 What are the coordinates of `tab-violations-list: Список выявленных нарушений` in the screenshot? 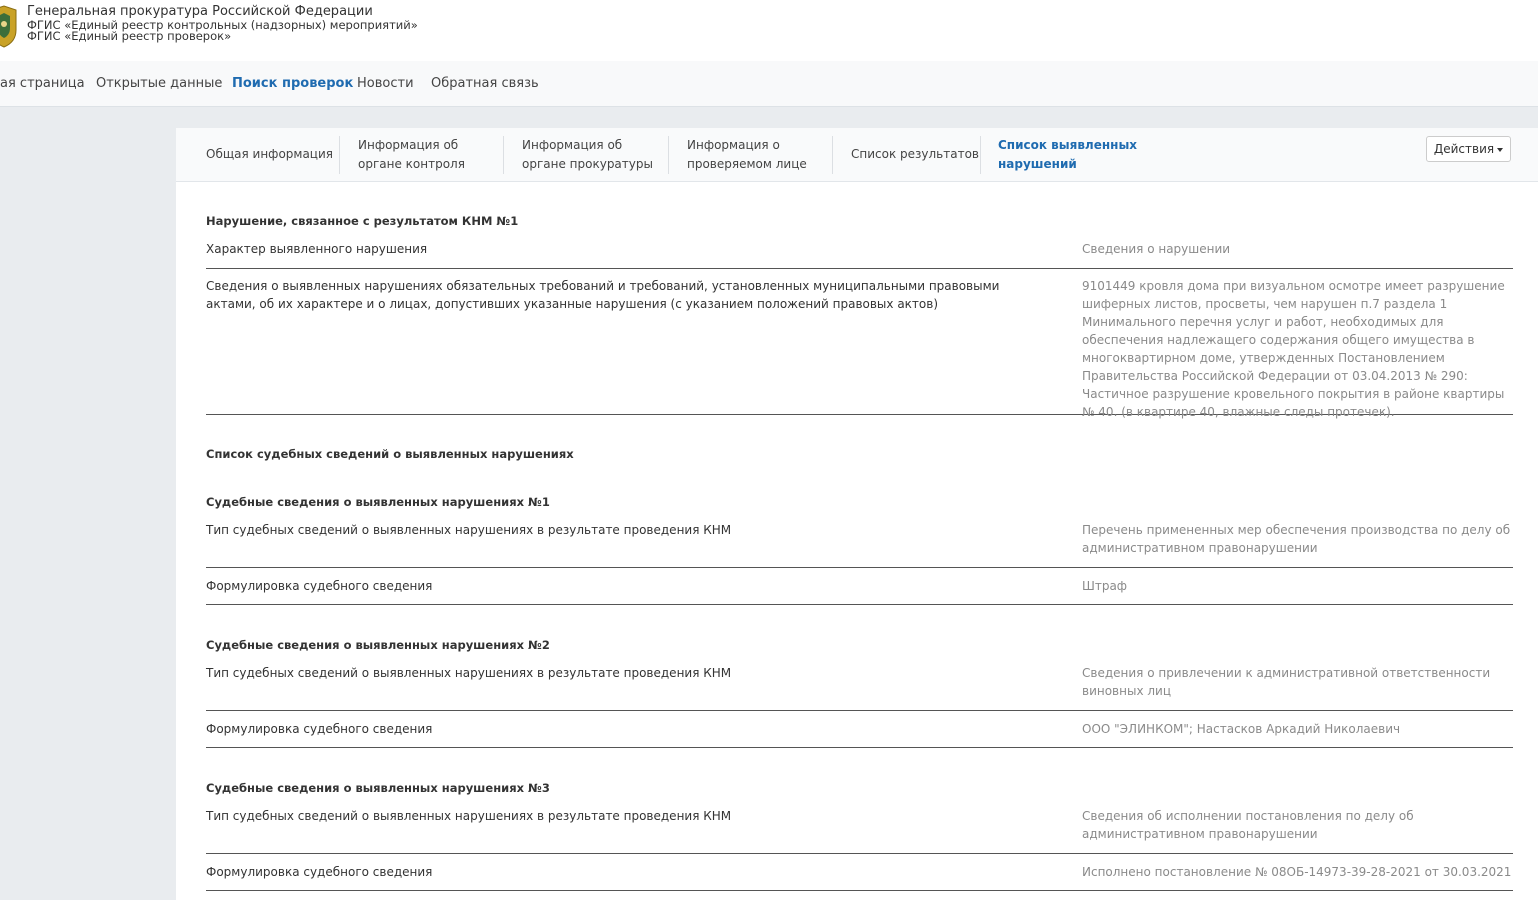 It's located at (1067, 155).